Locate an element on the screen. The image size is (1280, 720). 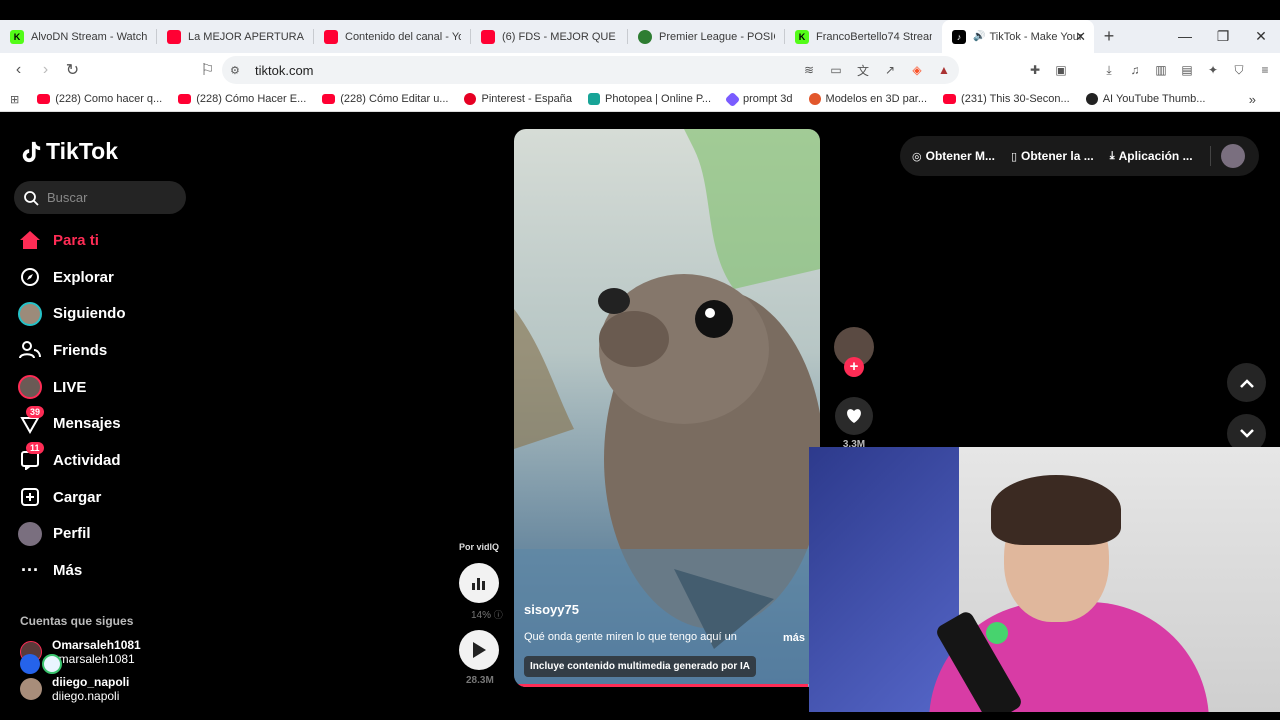
messages-badge: 39 is located at coordinates (35, 411).